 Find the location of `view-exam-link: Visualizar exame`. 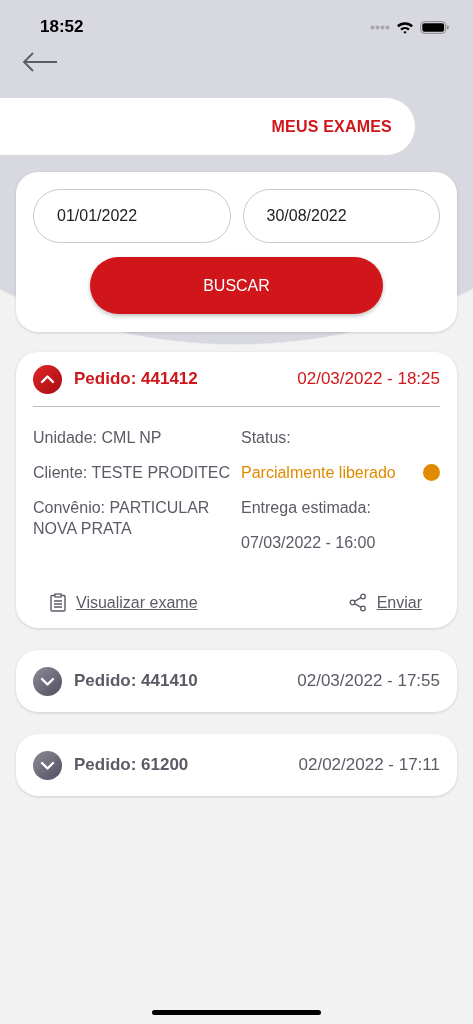

view-exam-link: Visualizar exame is located at coordinates (137, 602).